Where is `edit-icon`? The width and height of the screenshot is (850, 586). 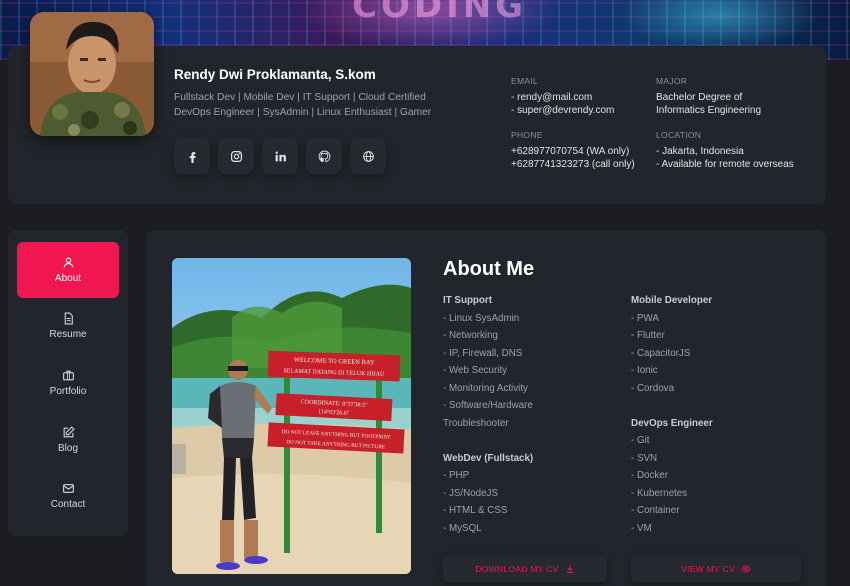
edit-icon is located at coordinates (69, 432).